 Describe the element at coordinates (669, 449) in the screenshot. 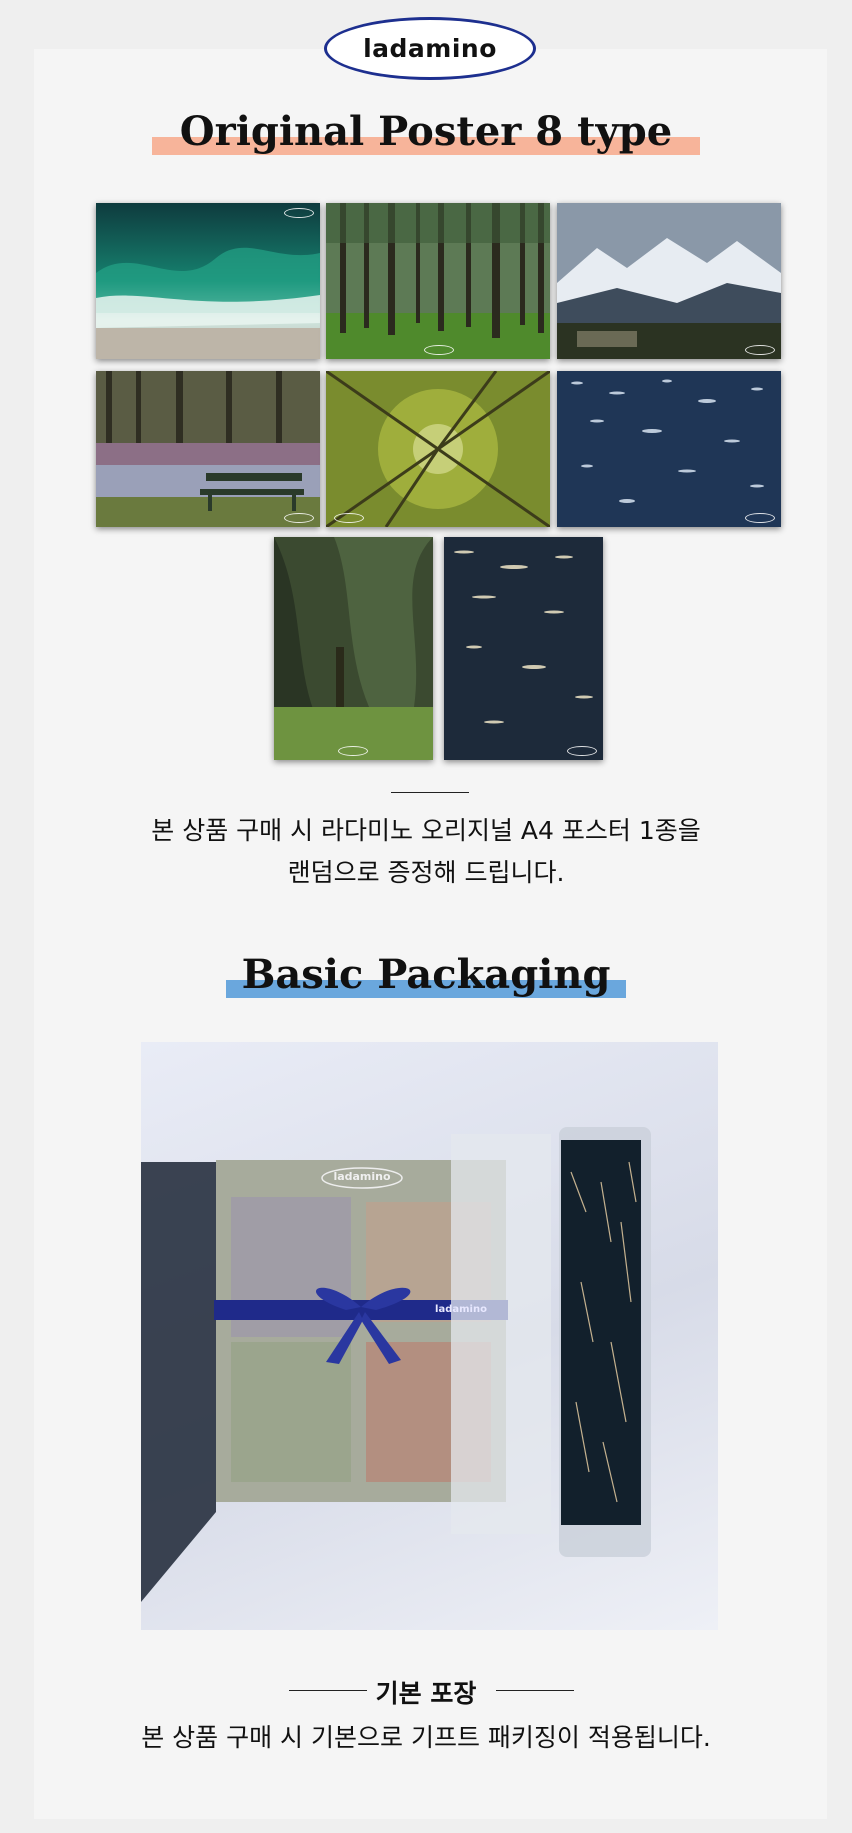

I see `poster-photo-sparkling-water` at that location.